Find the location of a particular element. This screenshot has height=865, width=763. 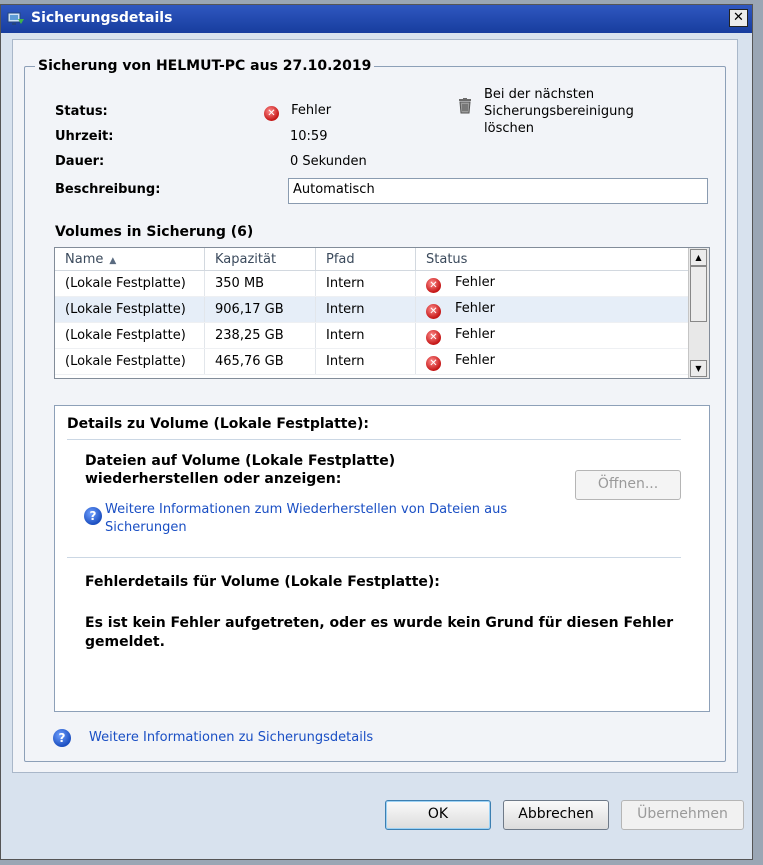

volumes-scrollbar: ▲ ▼ is located at coordinates (698, 313).